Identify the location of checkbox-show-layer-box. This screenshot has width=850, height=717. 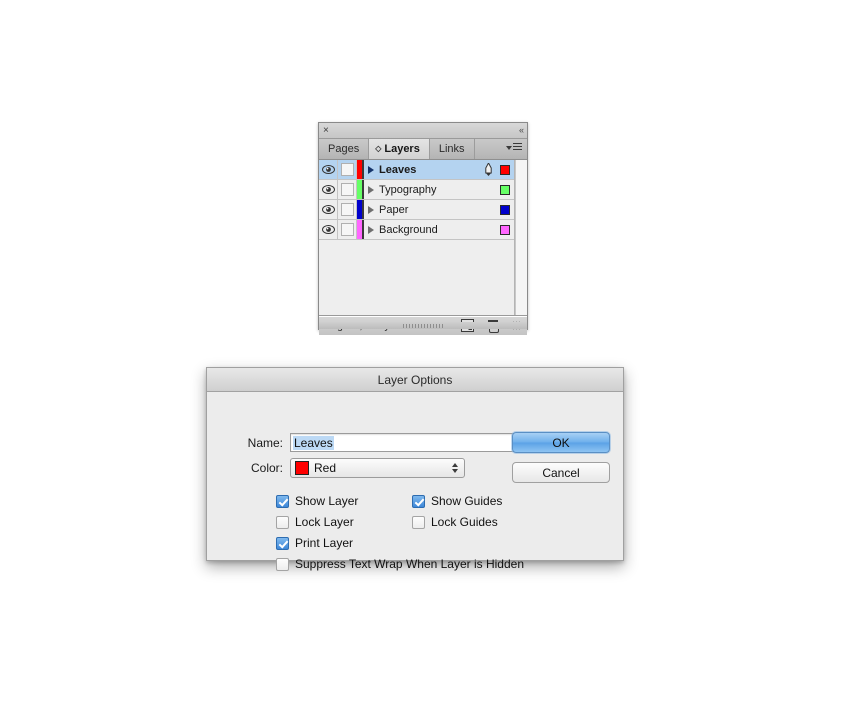
(282, 501).